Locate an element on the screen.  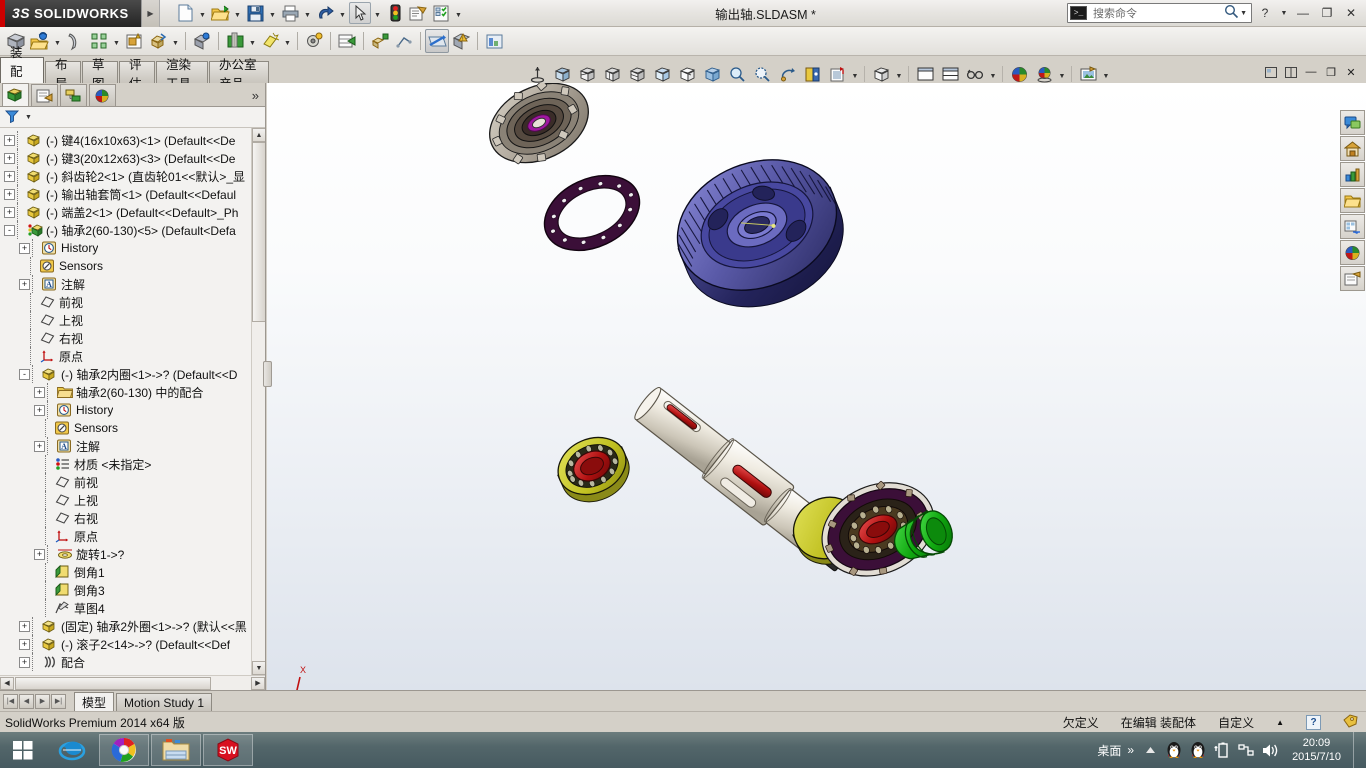
tree-scroll-down-button: ▼ is located at coordinates (258, 668).